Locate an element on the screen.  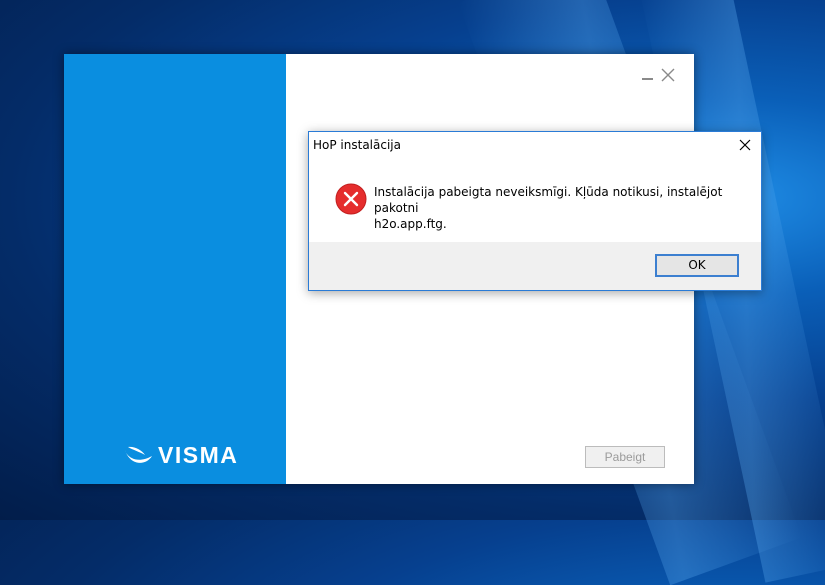
dialog-close-icon is located at coordinates (745, 144).